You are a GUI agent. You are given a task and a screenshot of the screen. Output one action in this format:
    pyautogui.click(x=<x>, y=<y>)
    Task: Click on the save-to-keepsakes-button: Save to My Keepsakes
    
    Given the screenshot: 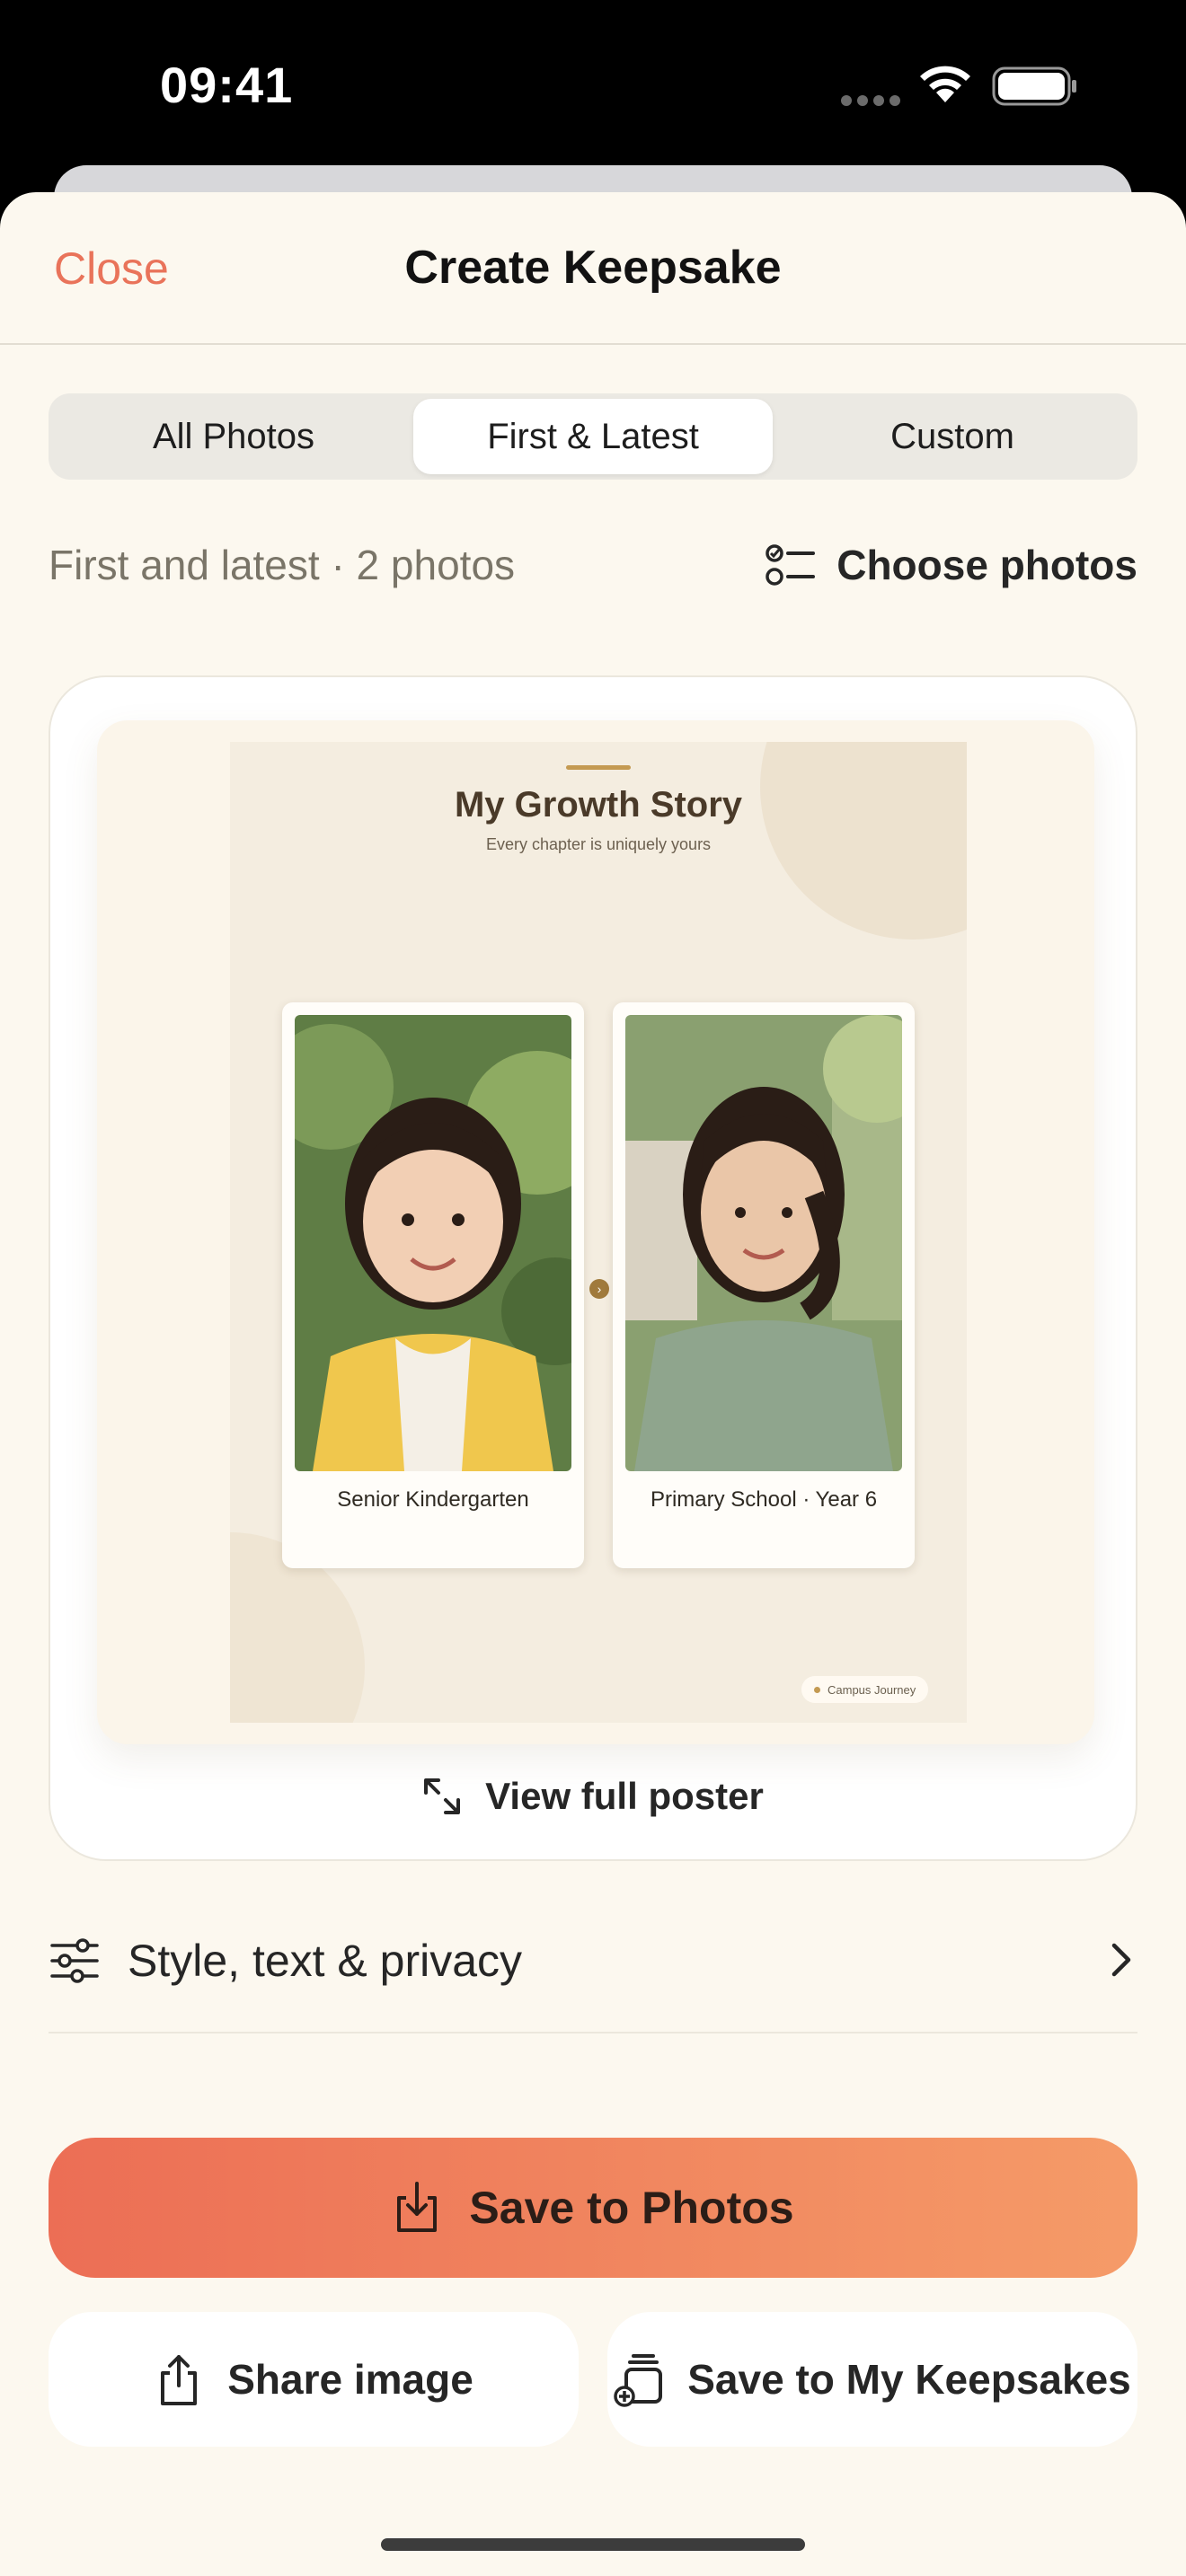 What is the action you would take?
    pyautogui.click(x=872, y=2379)
    